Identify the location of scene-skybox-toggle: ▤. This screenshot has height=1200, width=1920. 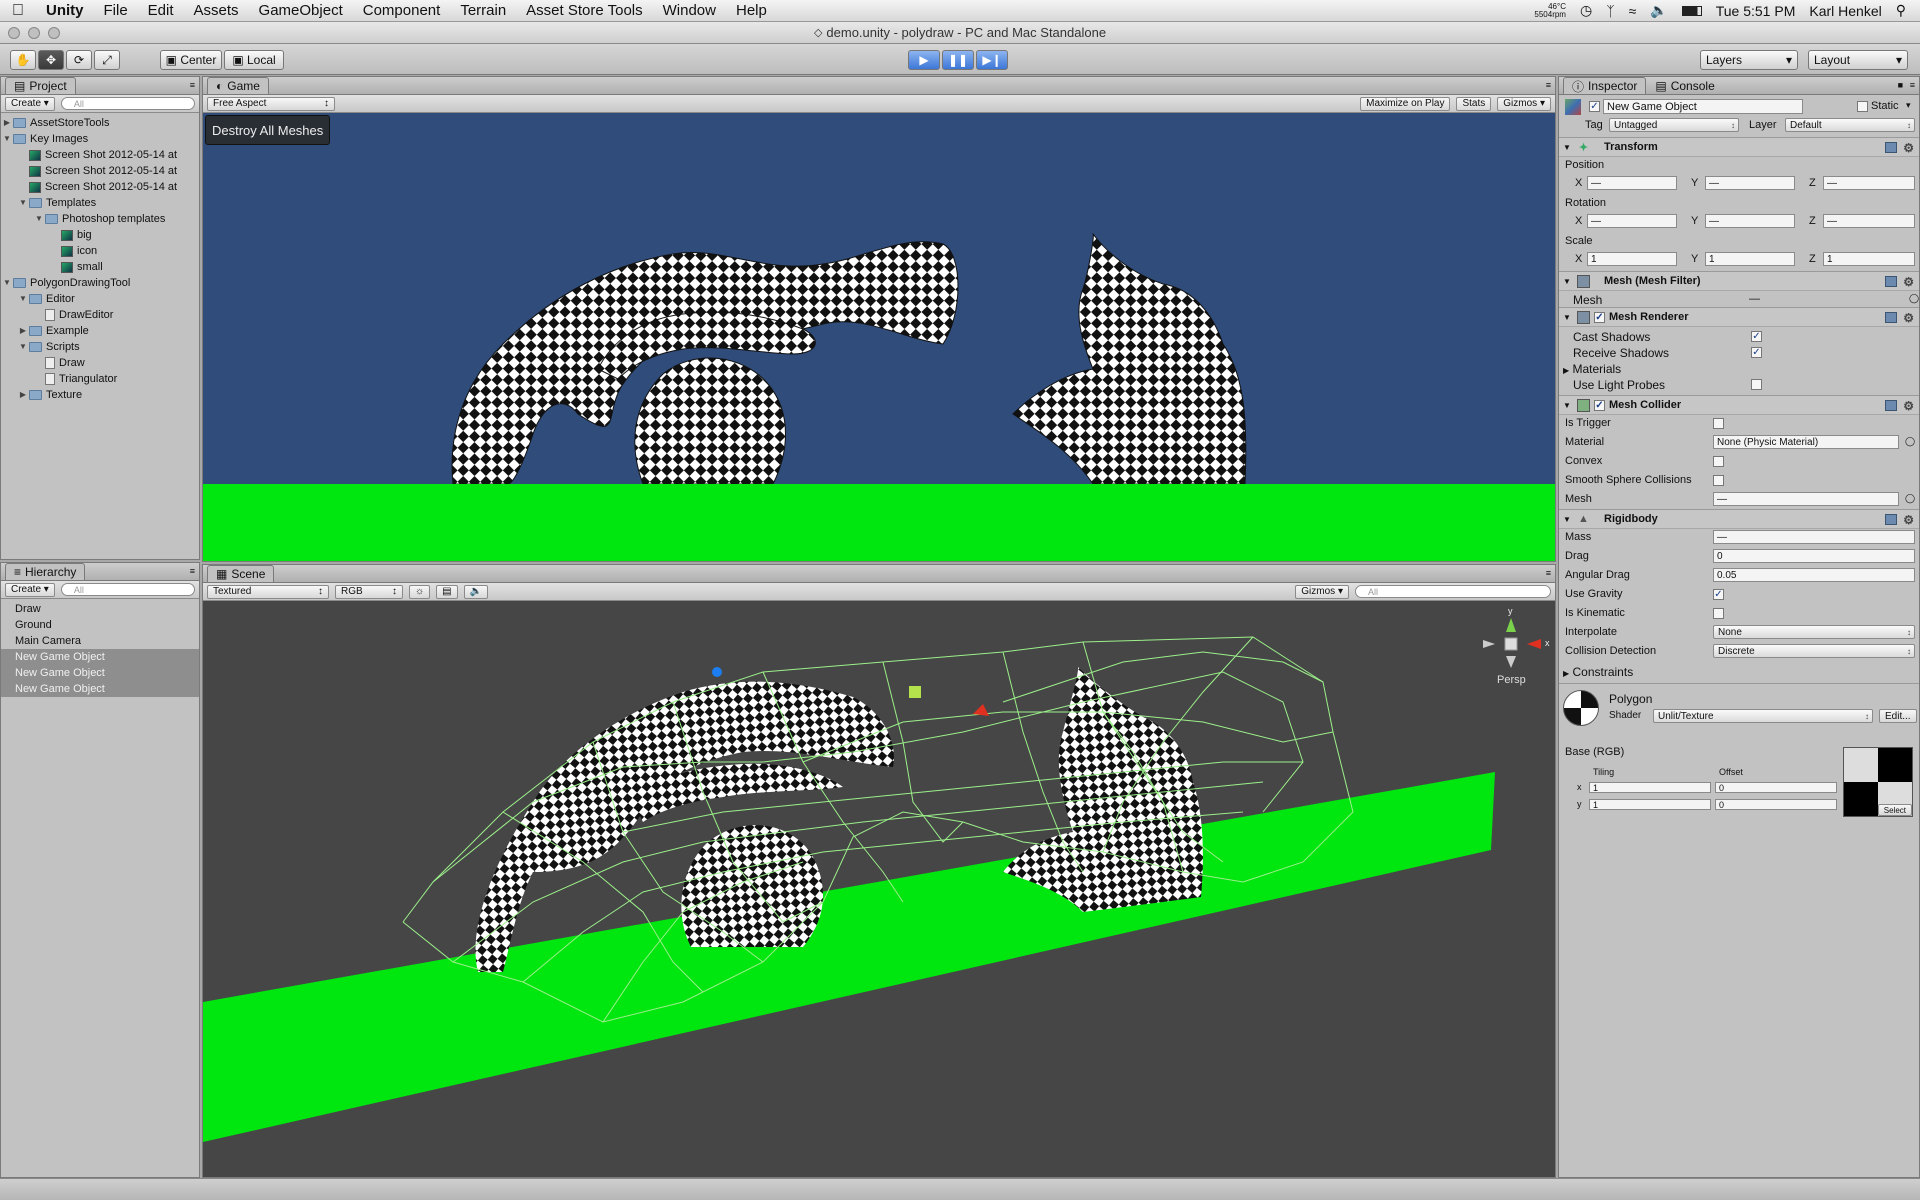
(447, 591).